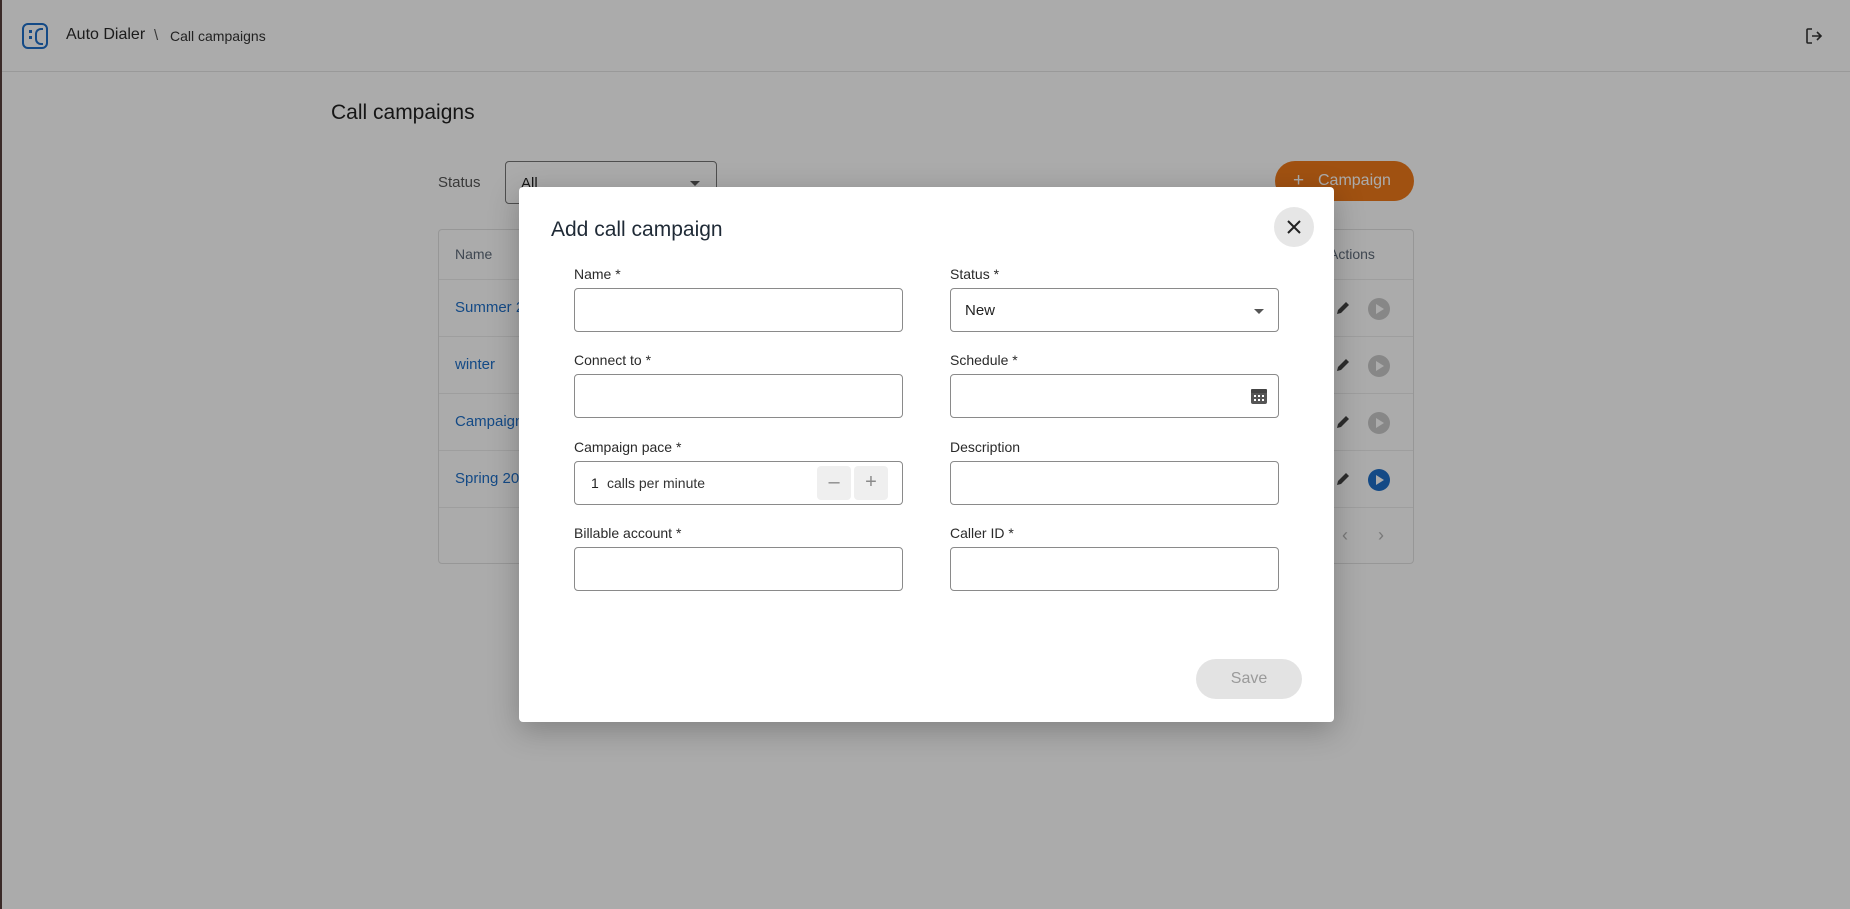  I want to click on plus-icon: +, so click(871, 483).